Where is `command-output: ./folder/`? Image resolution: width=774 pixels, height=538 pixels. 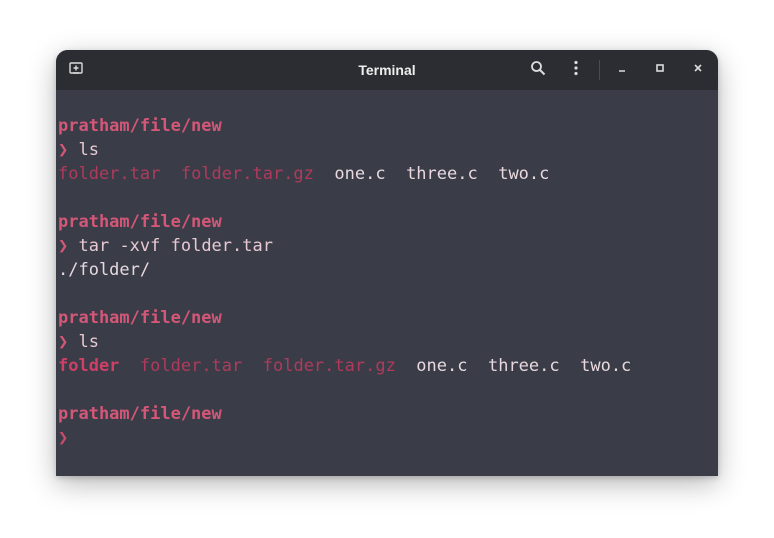 command-output: ./folder/ is located at coordinates (104, 270).